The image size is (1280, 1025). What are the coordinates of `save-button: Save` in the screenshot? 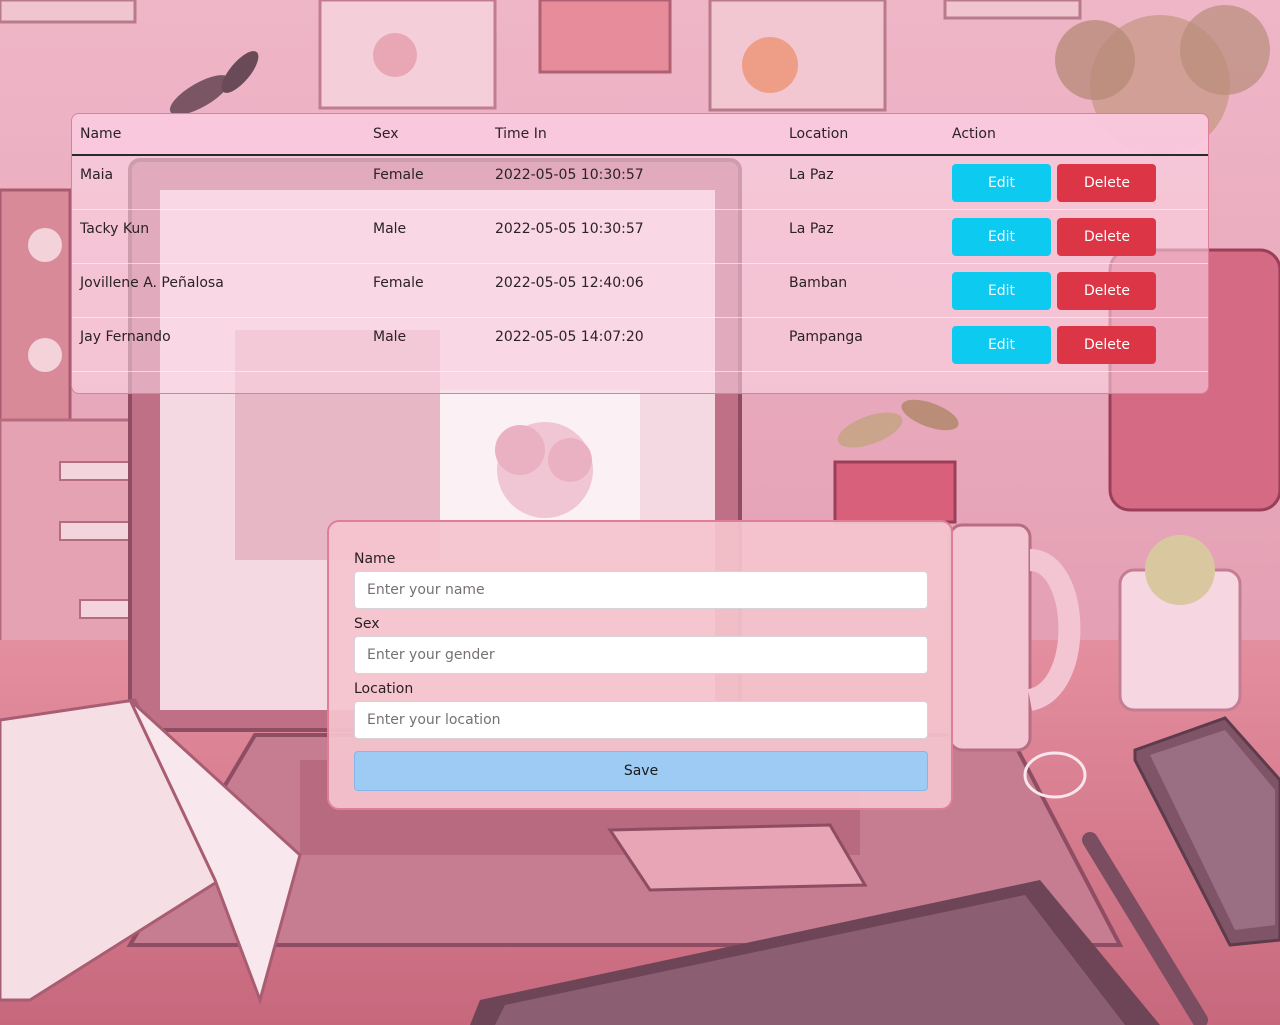 It's located at (641, 771).